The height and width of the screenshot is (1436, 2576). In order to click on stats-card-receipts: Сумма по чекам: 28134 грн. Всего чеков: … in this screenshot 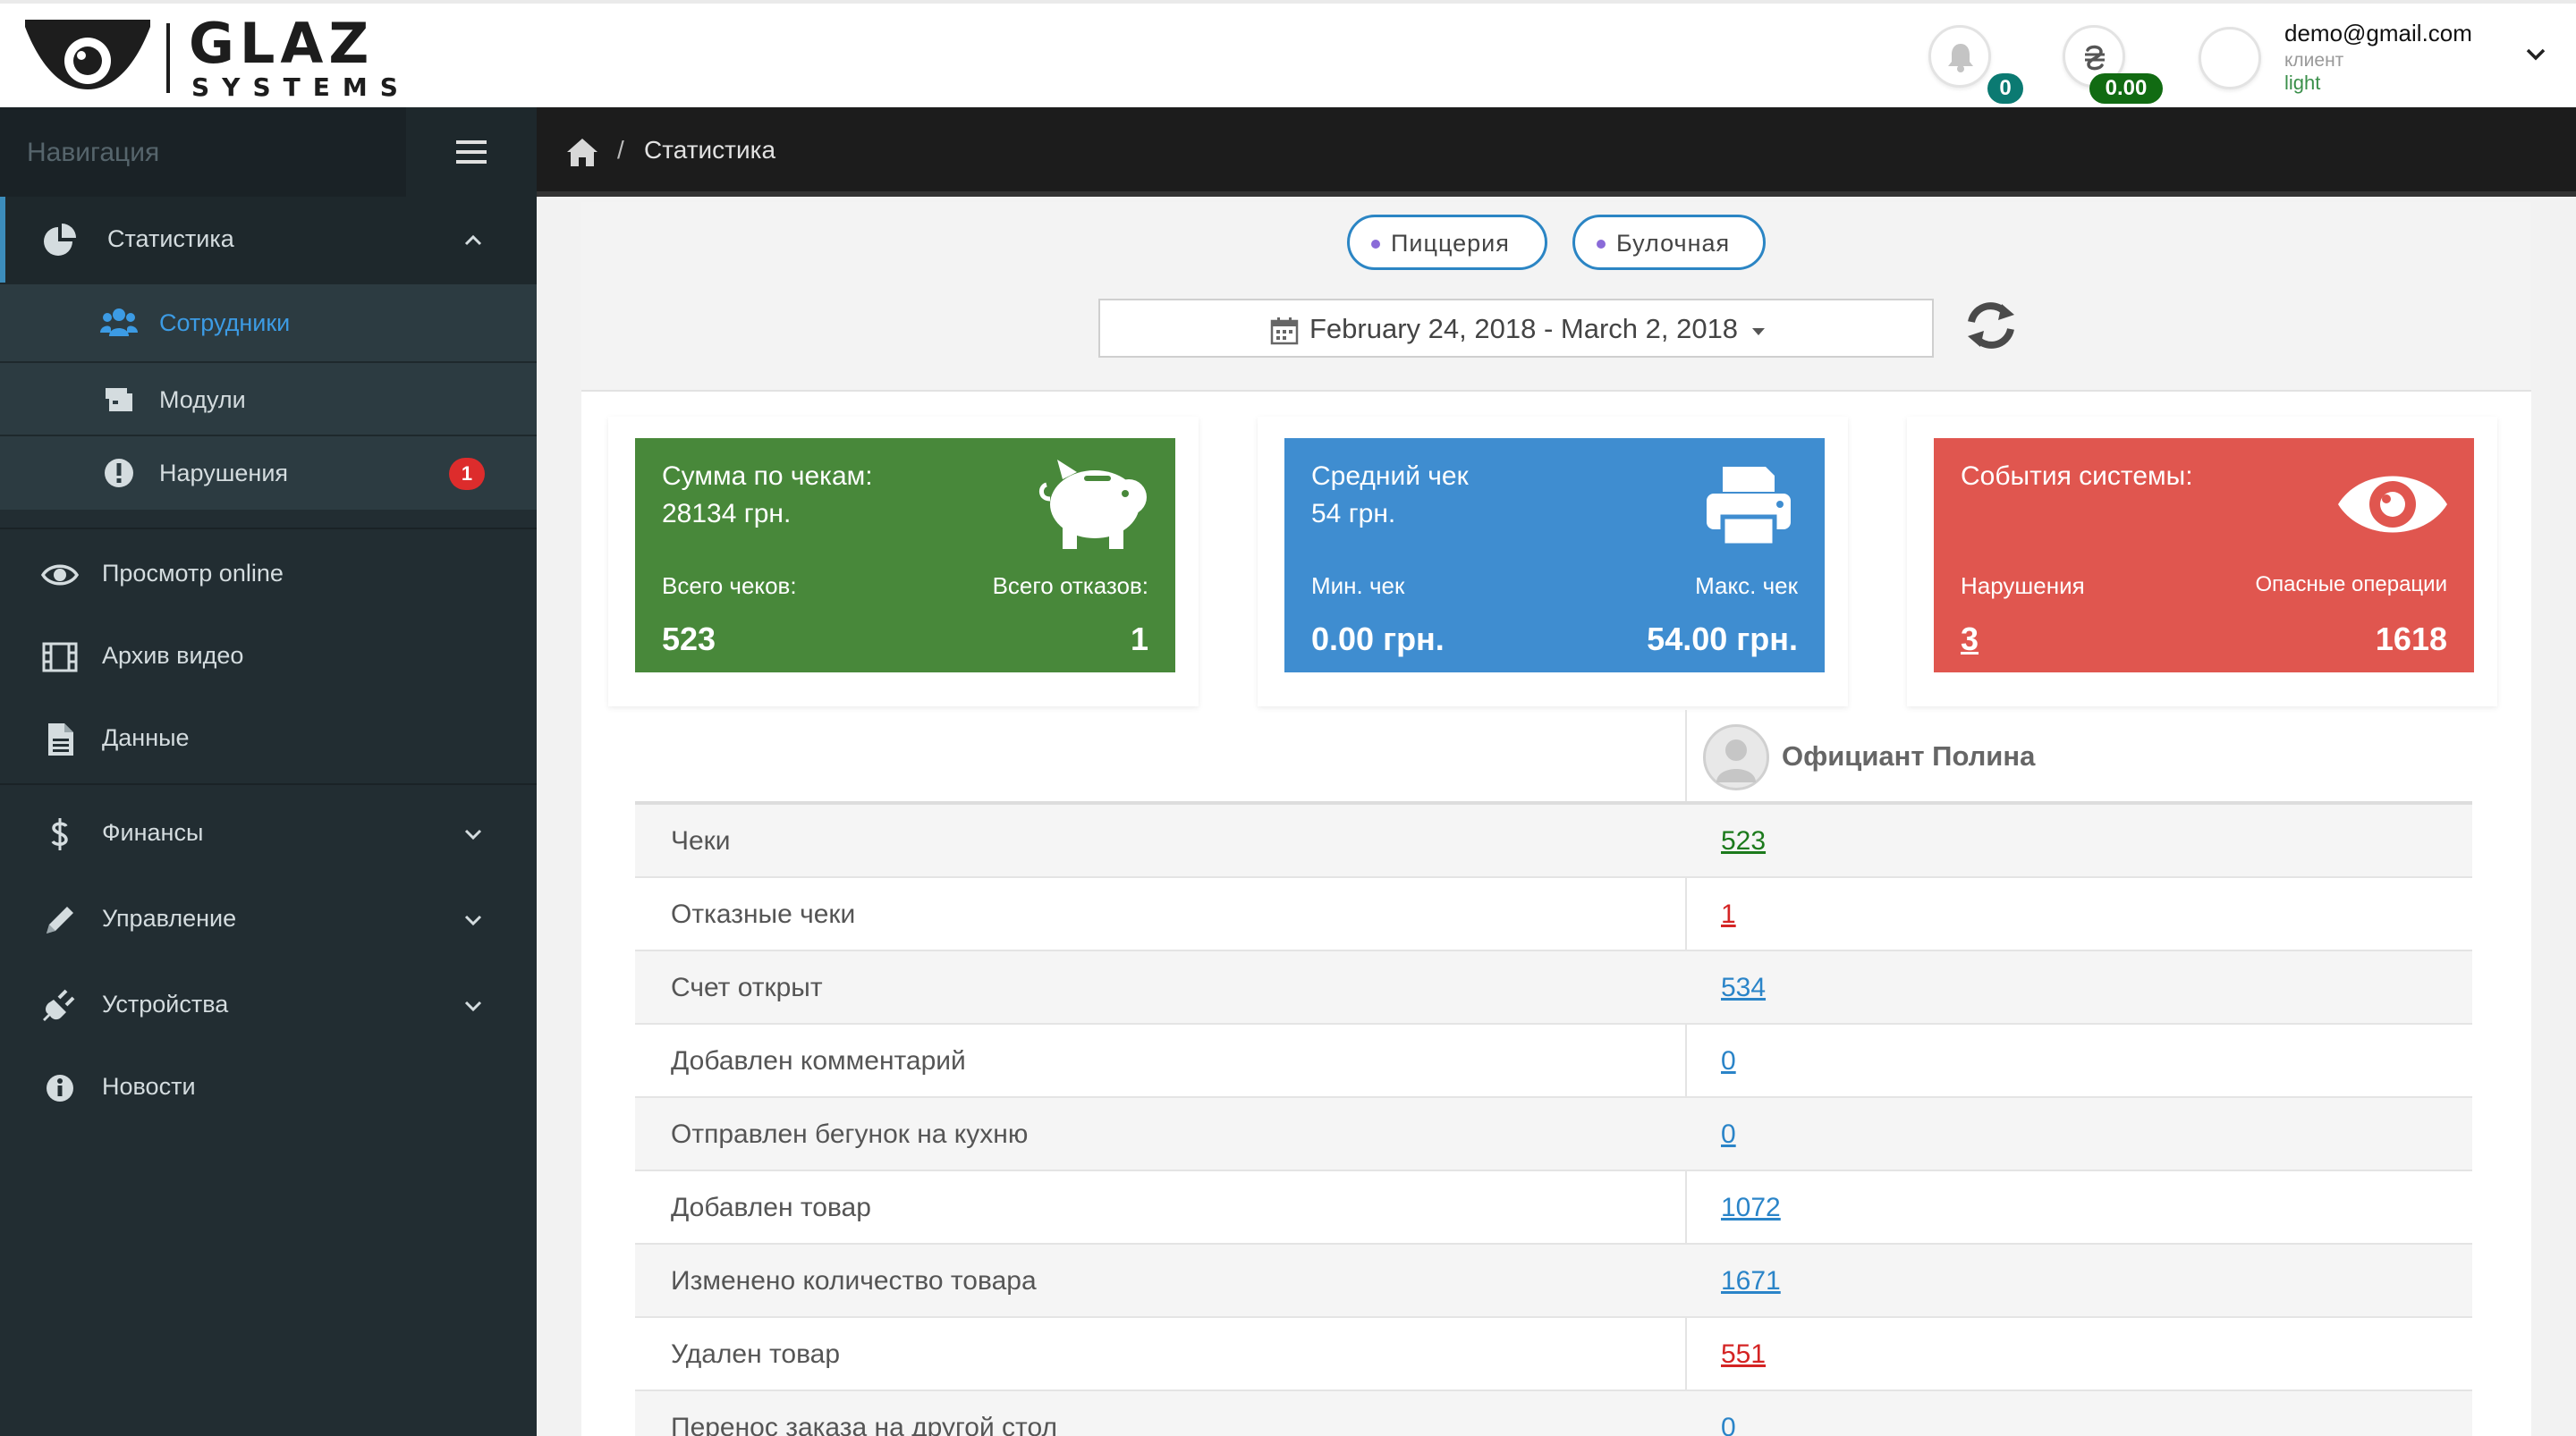, I will do `click(903, 561)`.